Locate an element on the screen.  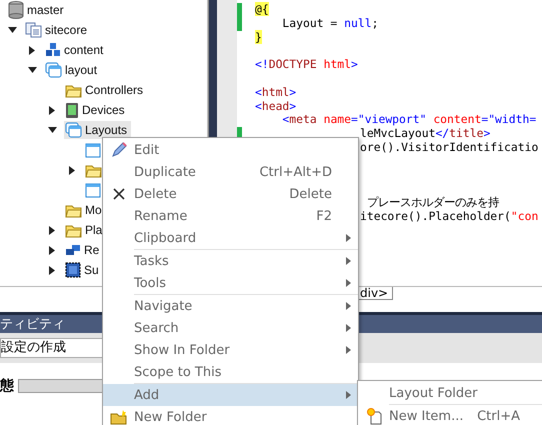
shortcut-label: Delete is located at coordinates (311, 194).